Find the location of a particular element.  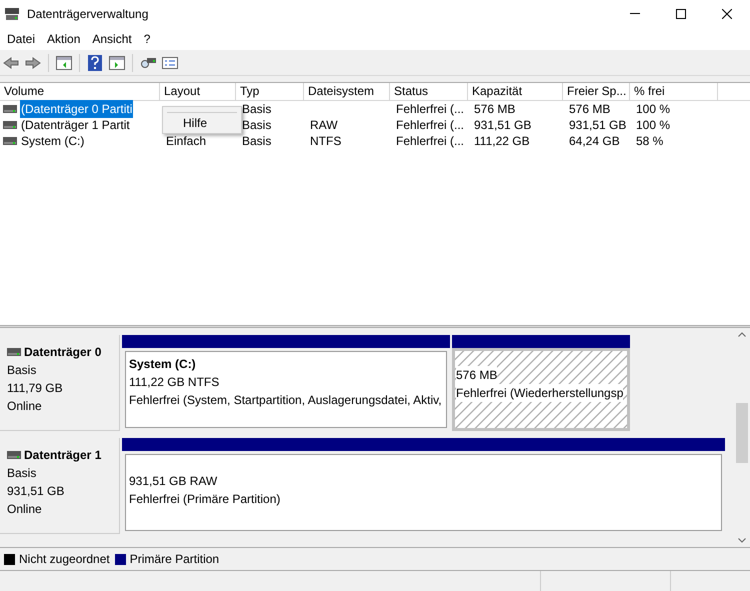

table-cell-text: NTFS is located at coordinates (325, 141).